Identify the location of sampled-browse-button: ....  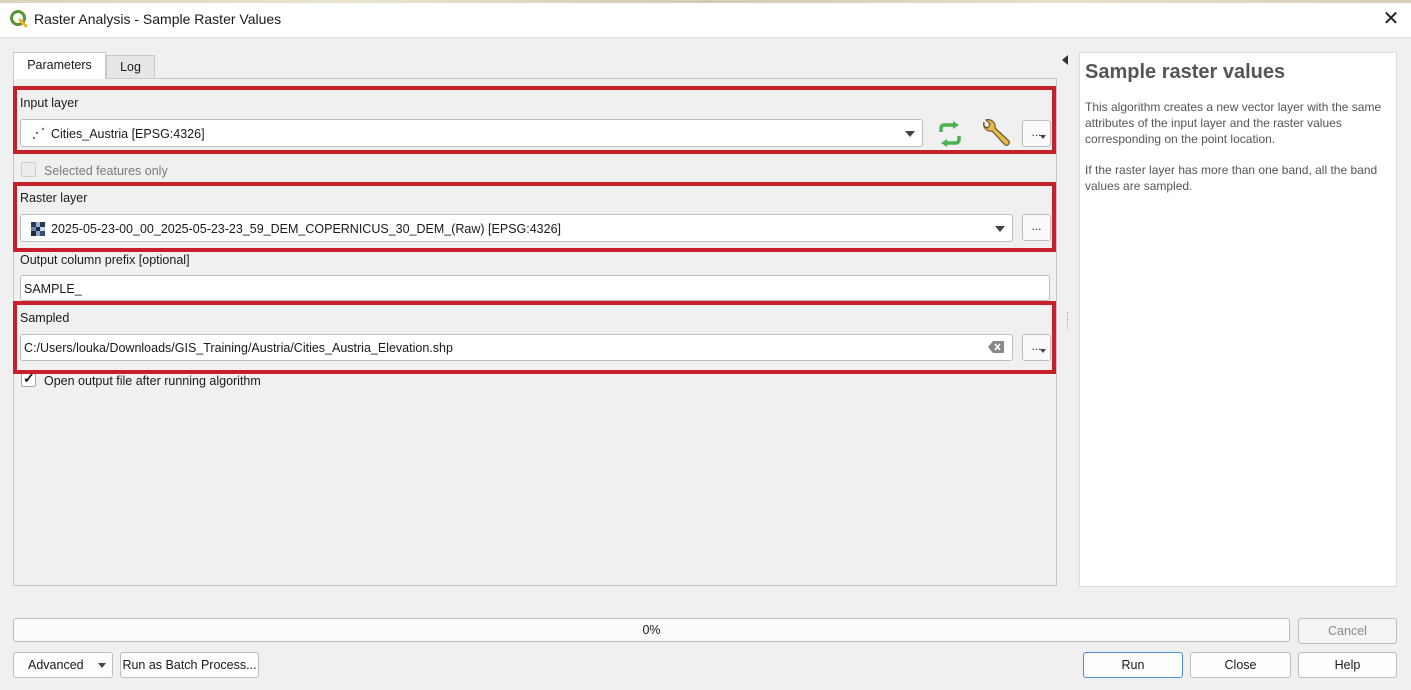
(1036, 347).